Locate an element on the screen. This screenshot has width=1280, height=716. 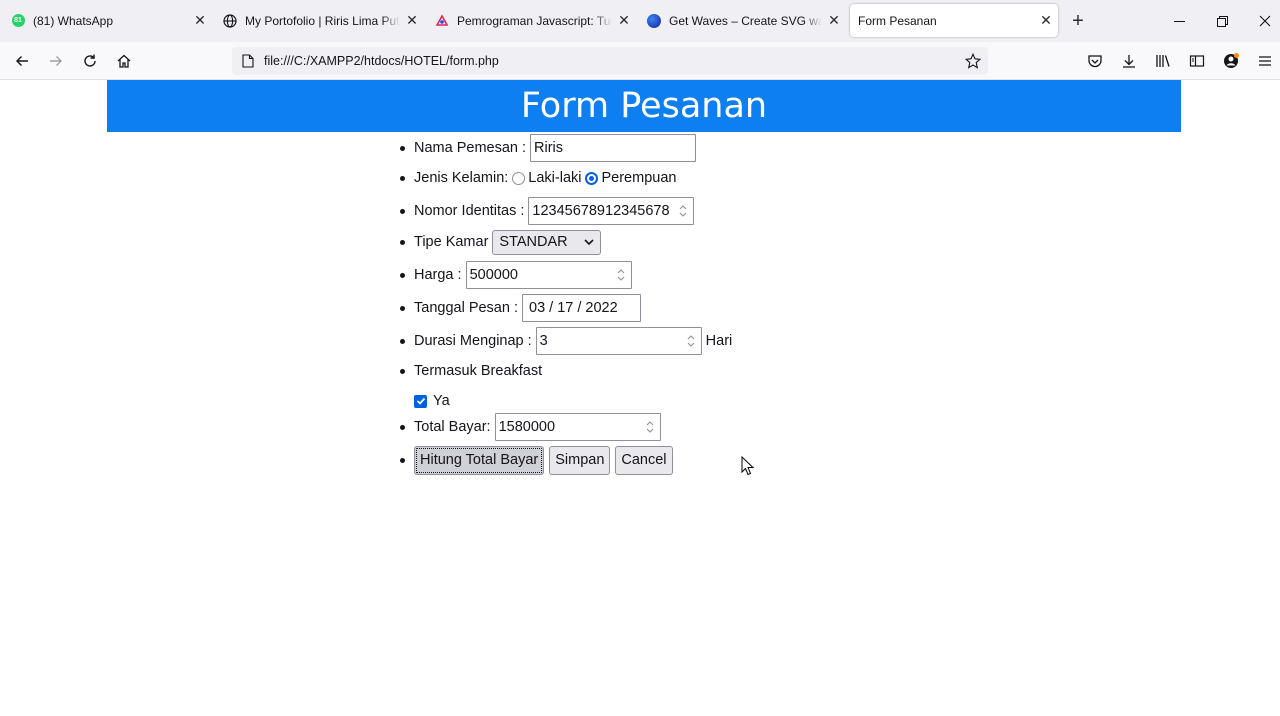
breakfast-label: Termasuk Breakfast is located at coordinates (478, 371).